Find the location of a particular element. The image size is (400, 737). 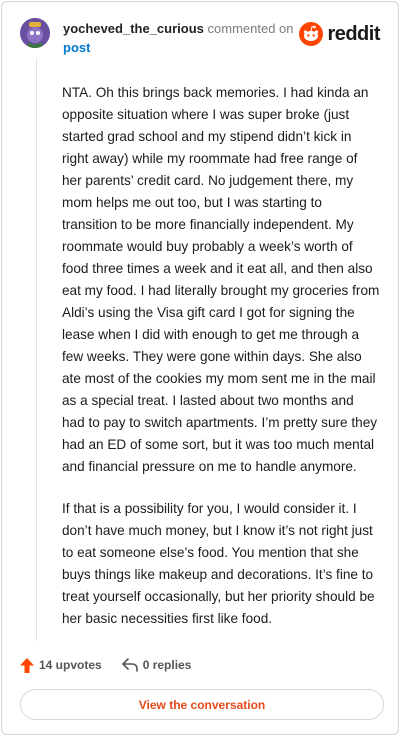

comment-actions: 14 upvotes 0 replies is located at coordinates (105, 665).